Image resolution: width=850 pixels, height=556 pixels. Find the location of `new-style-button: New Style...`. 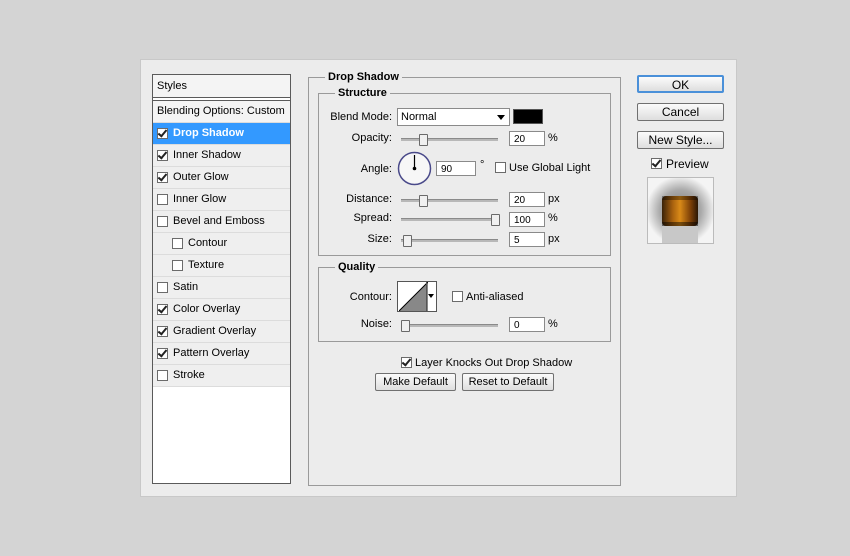

new-style-button: New Style... is located at coordinates (680, 140).